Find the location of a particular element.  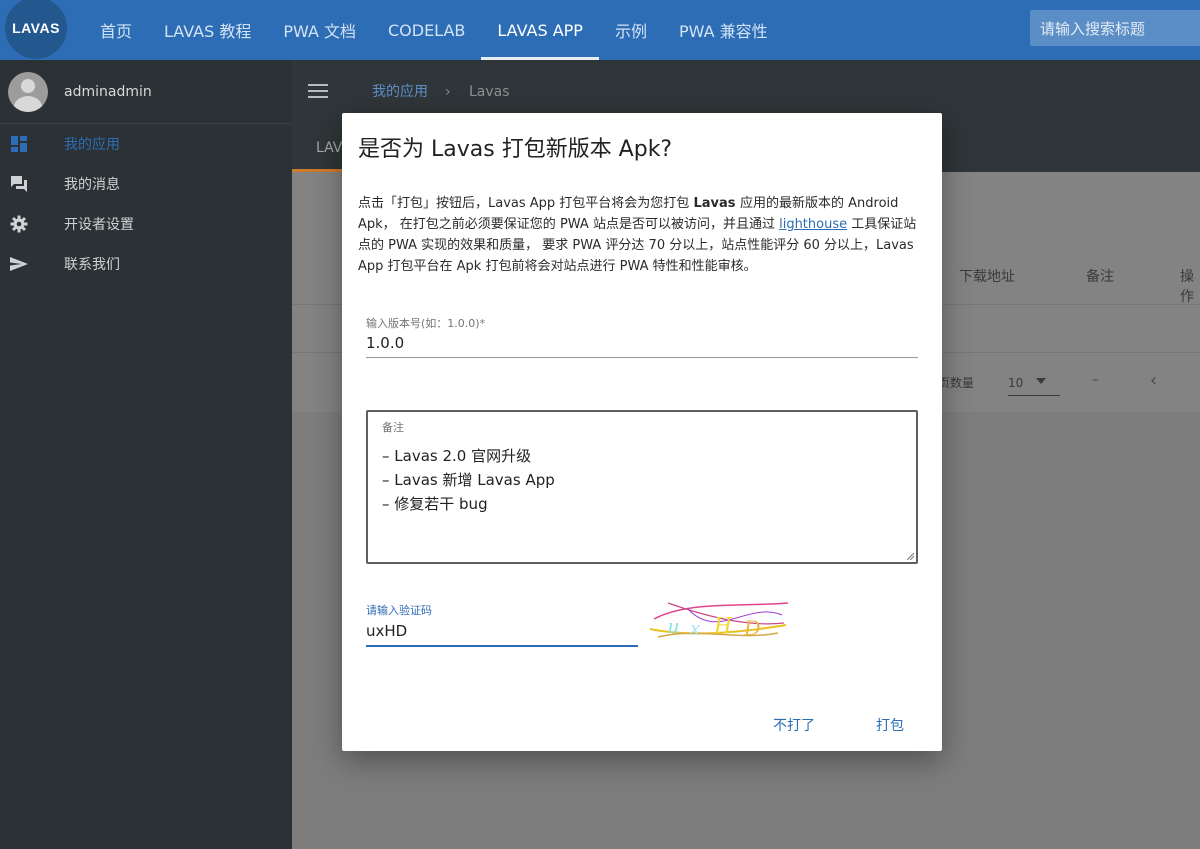

dialog-title: 是否为 Lavas 打包新版本 Apk? is located at coordinates (515, 149).